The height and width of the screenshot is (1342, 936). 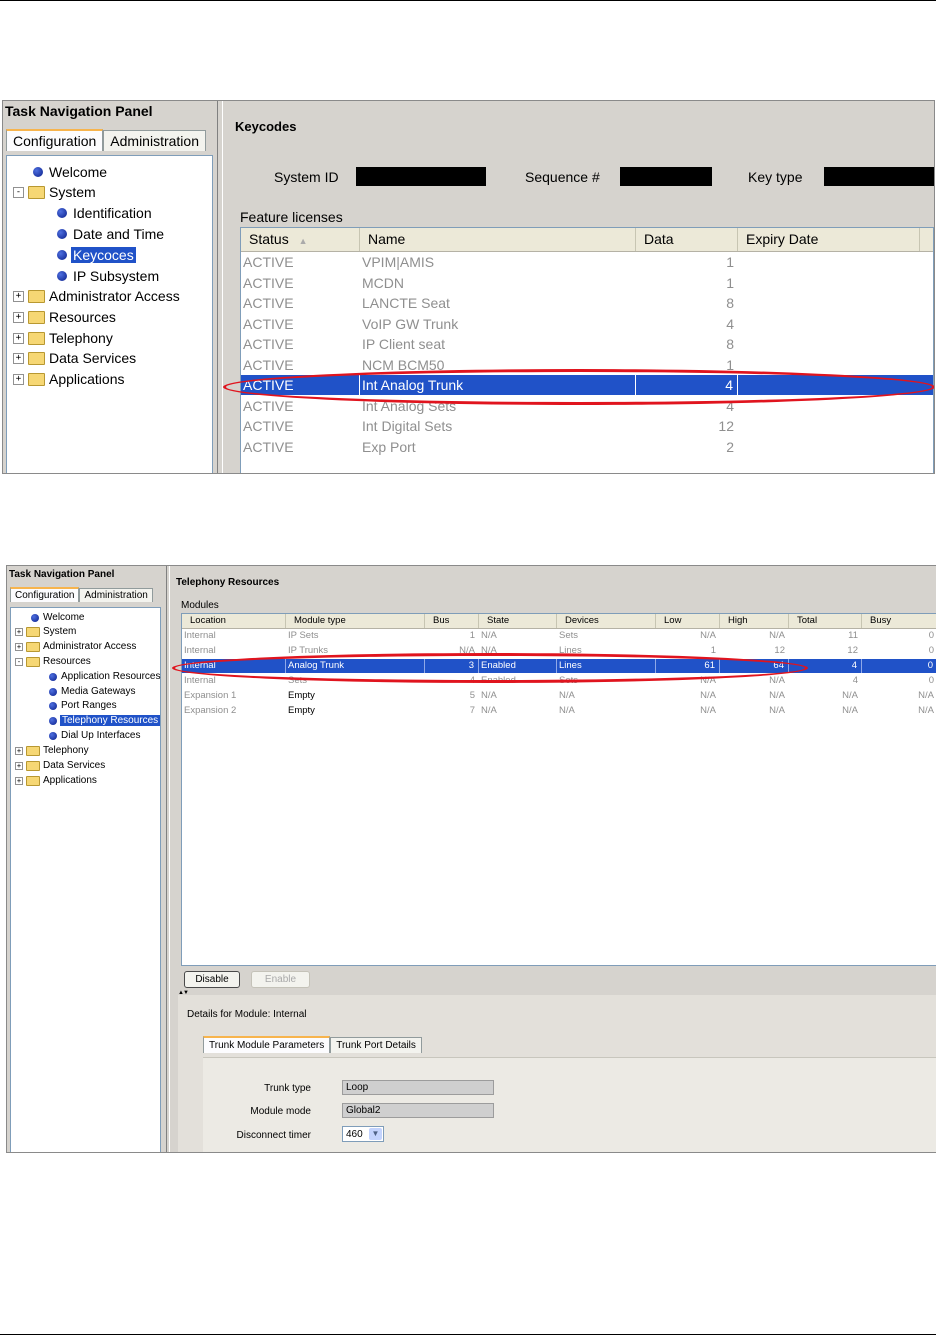 I want to click on table-row: Expansion 1 Empty 5 N/A N/A N/A N/A N/A N/A, so click(x=559, y=696).